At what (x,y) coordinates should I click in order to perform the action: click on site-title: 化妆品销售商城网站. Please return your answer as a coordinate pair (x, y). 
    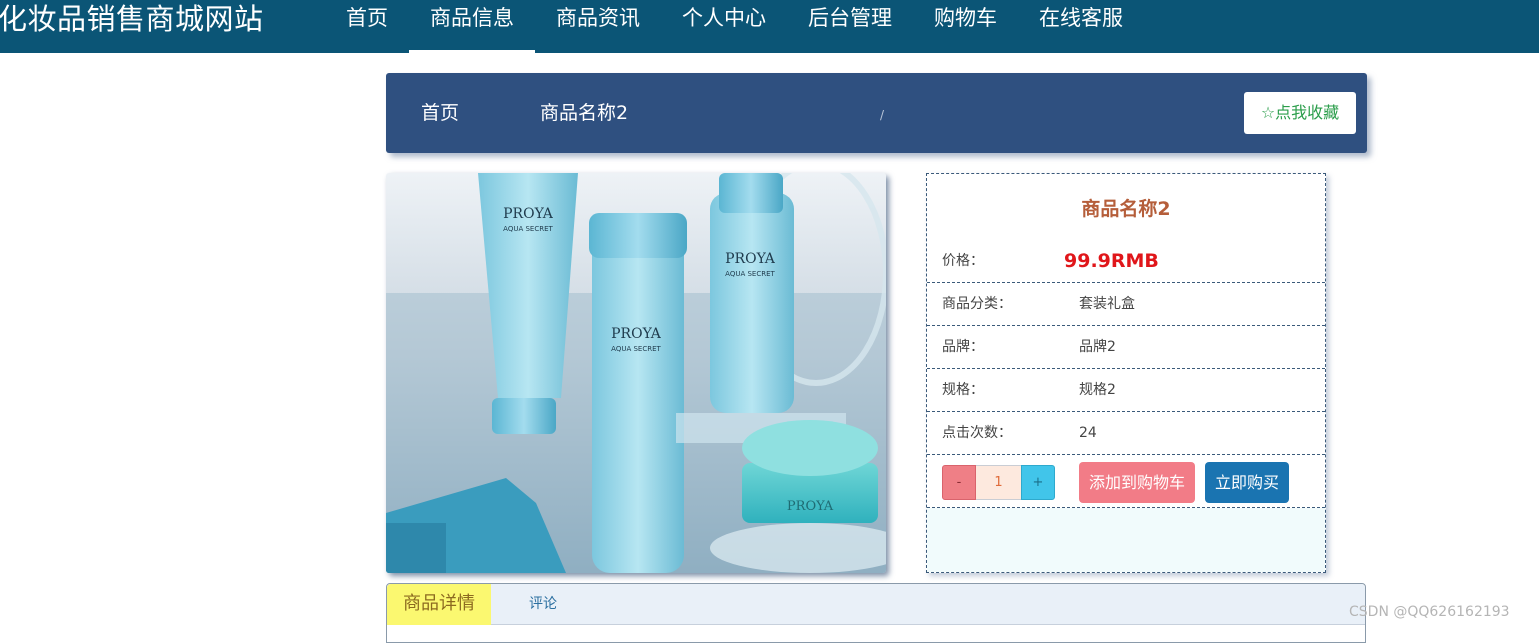
    Looking at the image, I should click on (132, 19).